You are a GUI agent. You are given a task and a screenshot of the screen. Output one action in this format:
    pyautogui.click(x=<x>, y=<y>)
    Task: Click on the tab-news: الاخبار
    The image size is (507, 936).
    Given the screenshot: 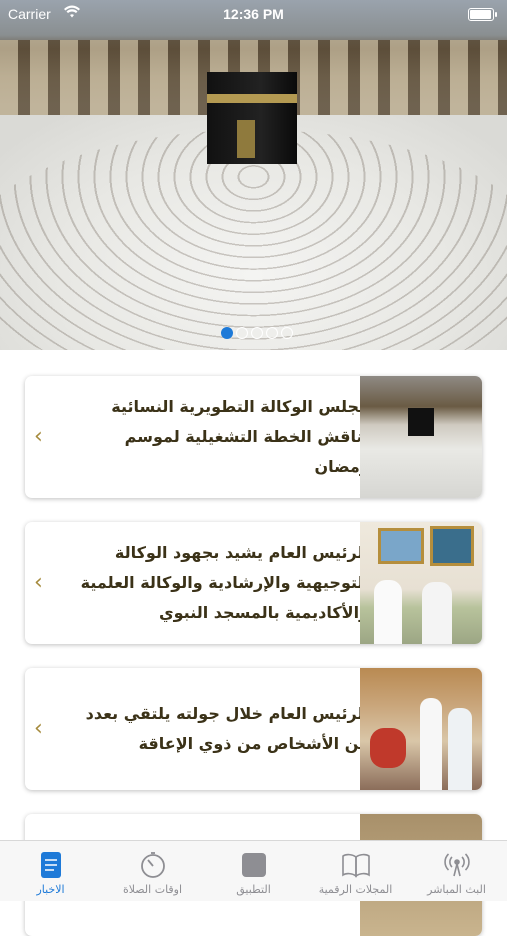 What is the action you would take?
    pyautogui.click(x=50, y=871)
    